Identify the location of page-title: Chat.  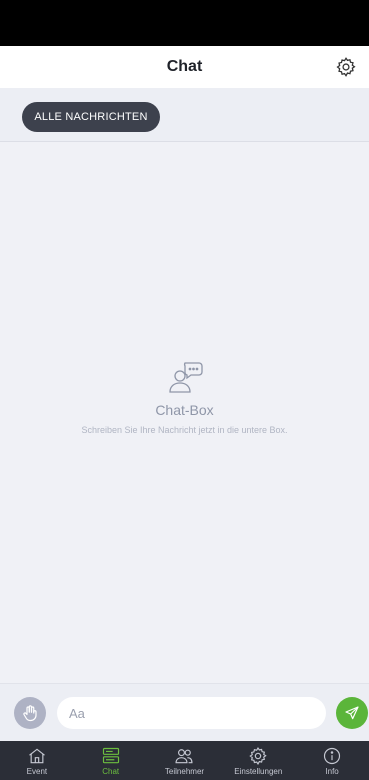
(184, 66).